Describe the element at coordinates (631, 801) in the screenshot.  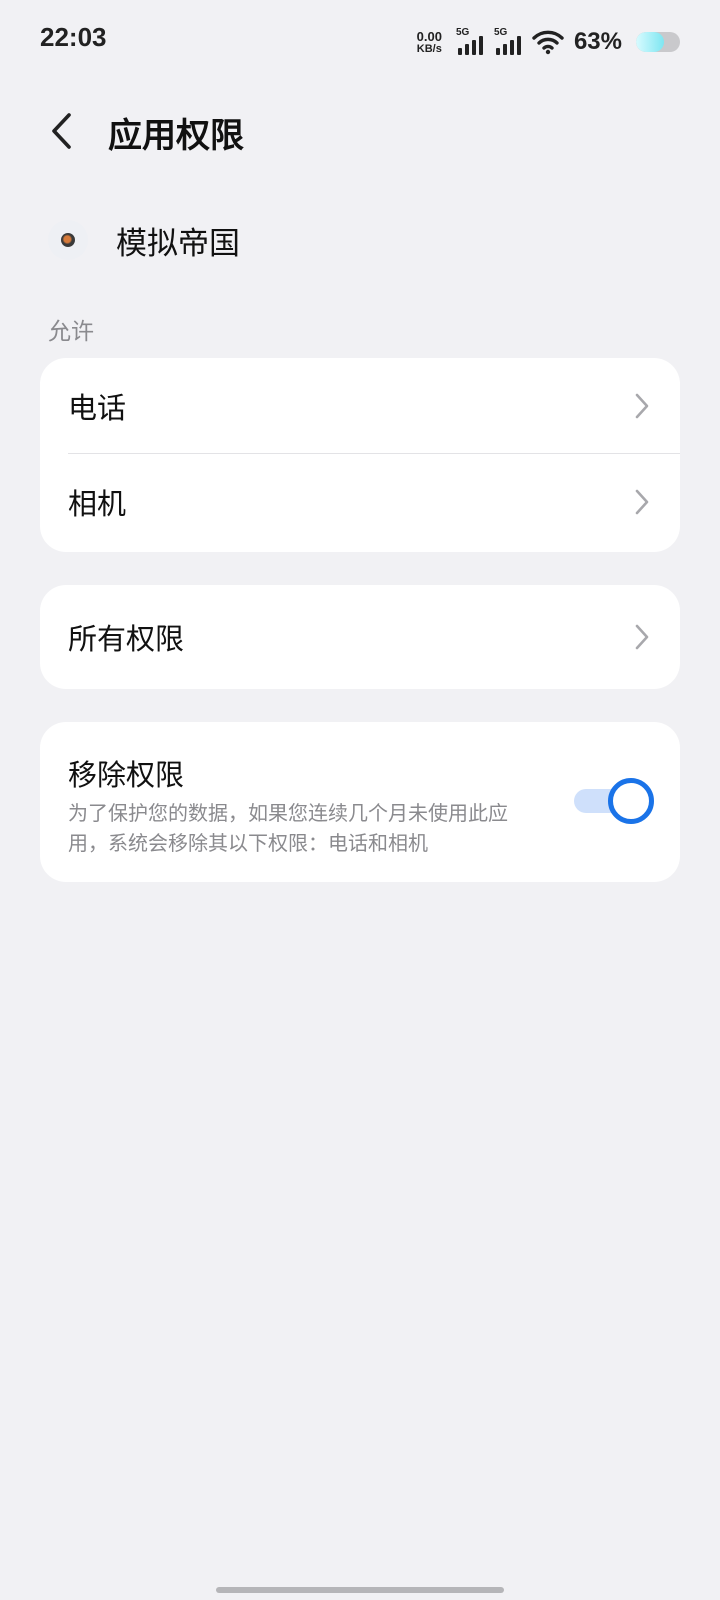
I see `toggle-knob` at that location.